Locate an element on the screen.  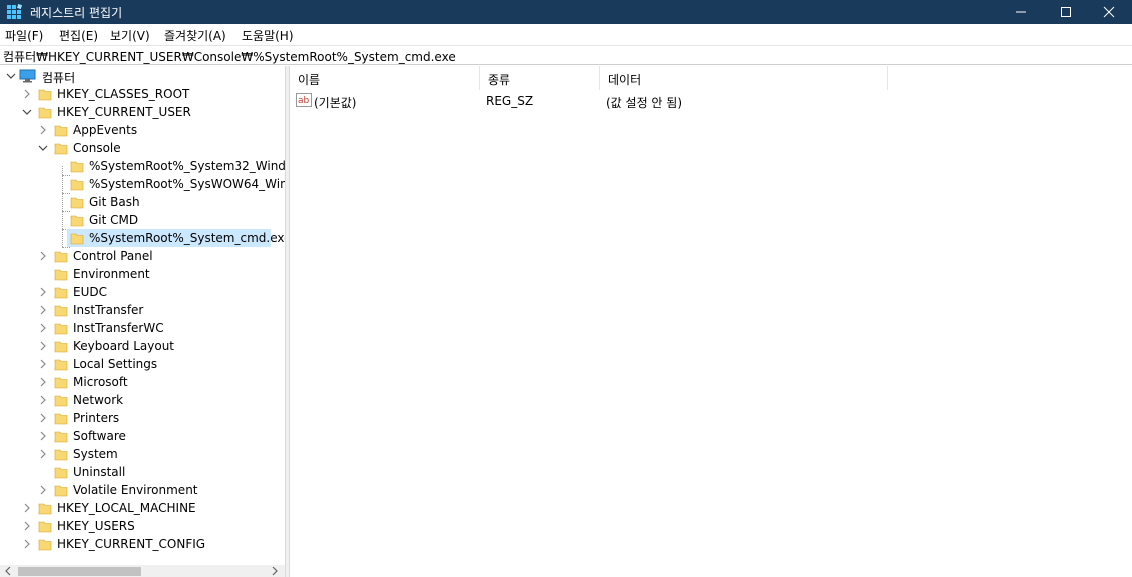
string-value-icon: ab is located at coordinates (304, 100).